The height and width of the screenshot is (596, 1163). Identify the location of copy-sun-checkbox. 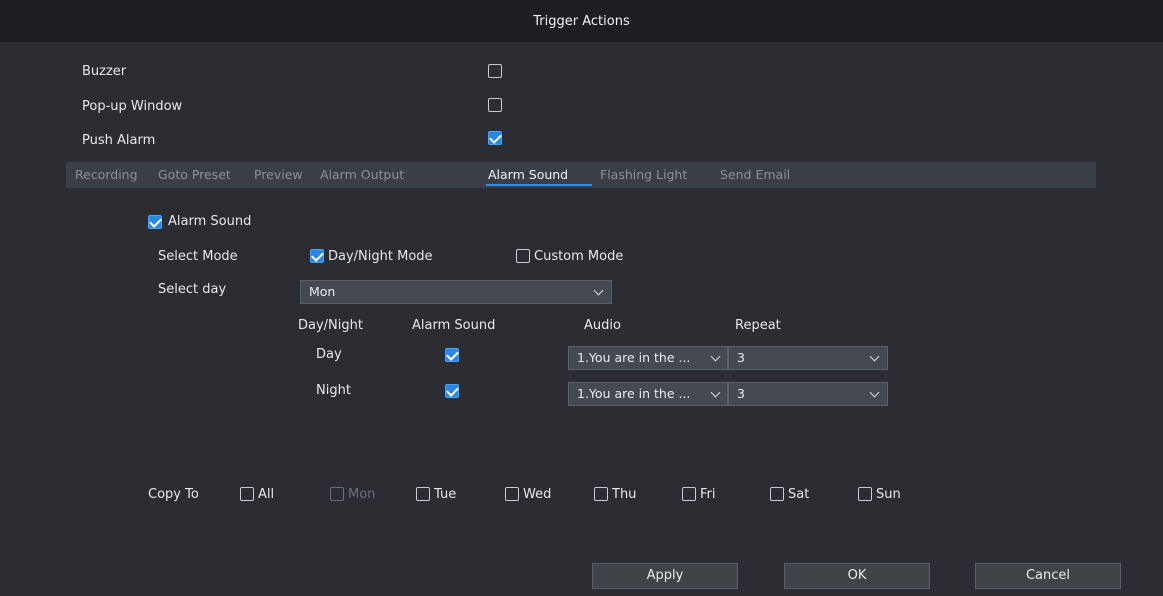
(865, 494).